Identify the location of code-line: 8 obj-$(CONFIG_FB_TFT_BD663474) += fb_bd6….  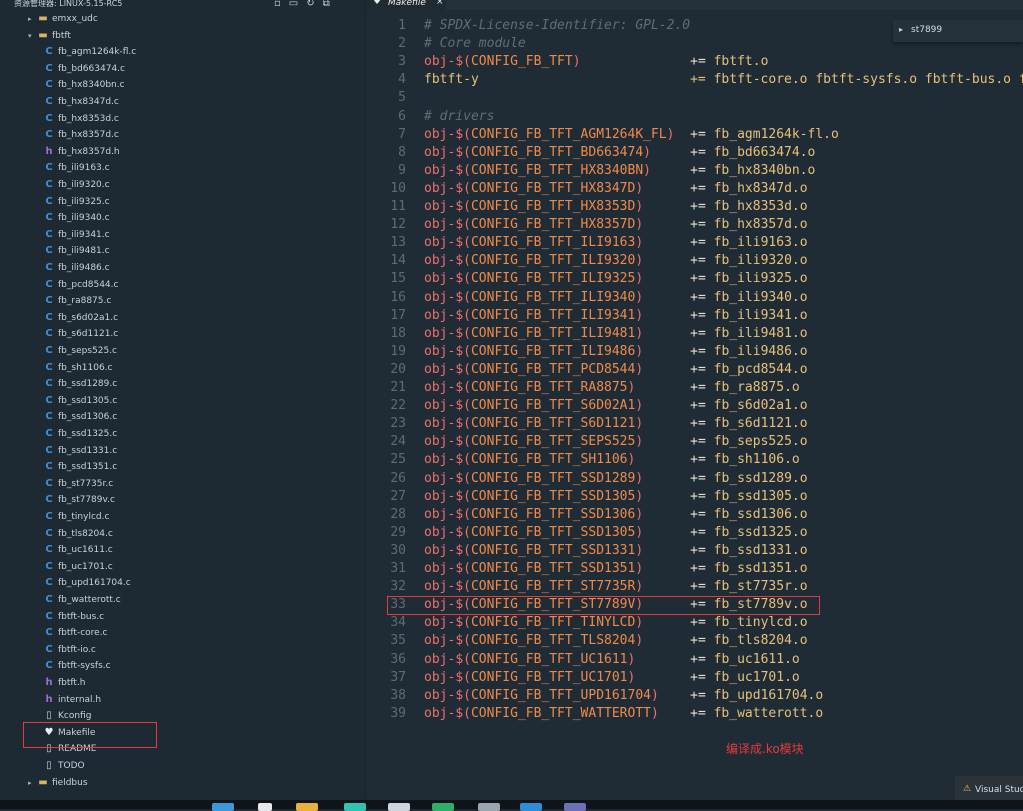
(694, 154).